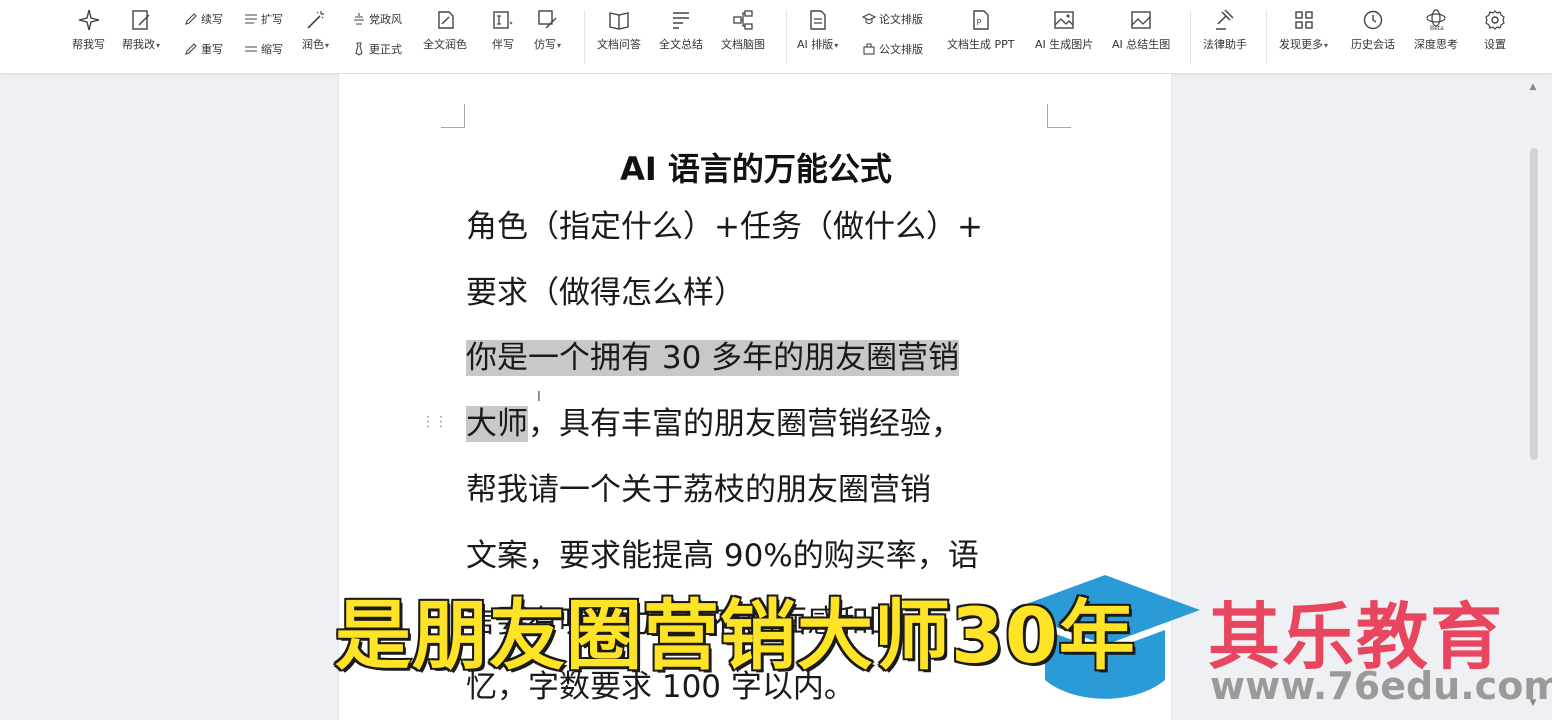  I want to click on help-write-button: 帮我写, so click(88, 36).